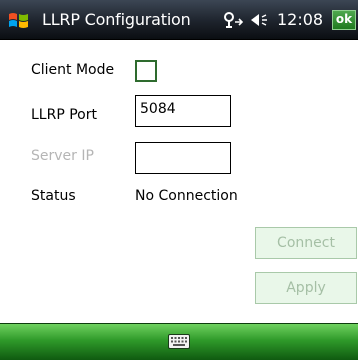 The height and width of the screenshot is (360, 358). I want to click on apply-button: Apply, so click(306, 288).